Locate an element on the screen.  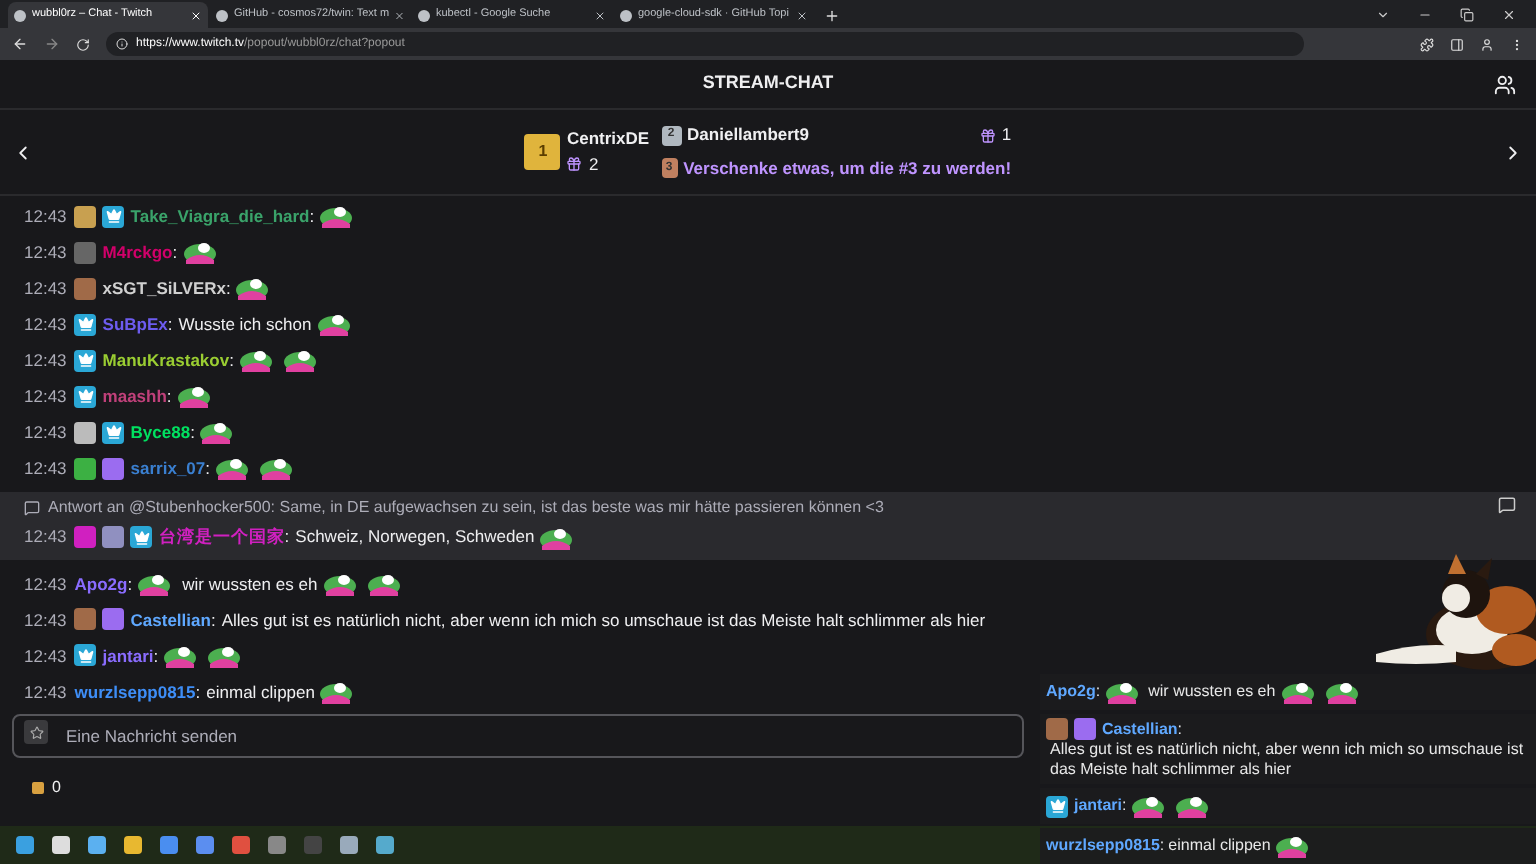
message-input: Eine Nachricht senden is located at coordinates (518, 736).